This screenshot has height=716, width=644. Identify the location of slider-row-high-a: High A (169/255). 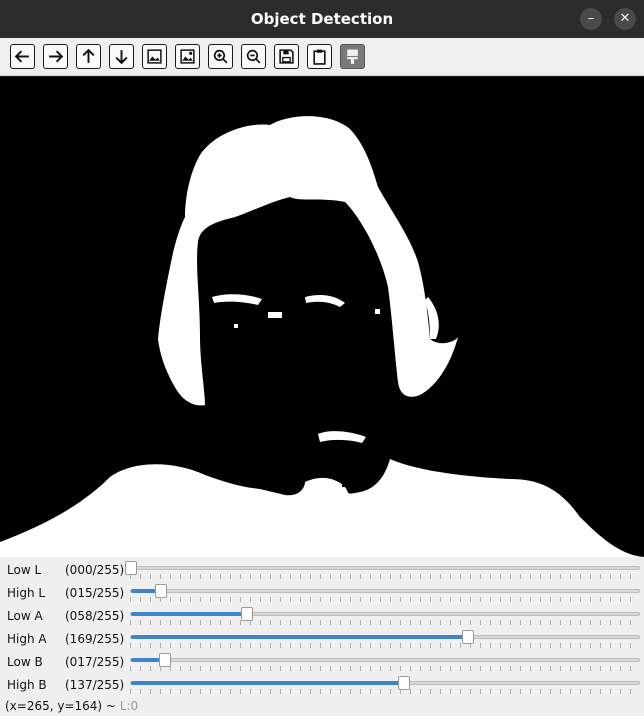
(322, 639).